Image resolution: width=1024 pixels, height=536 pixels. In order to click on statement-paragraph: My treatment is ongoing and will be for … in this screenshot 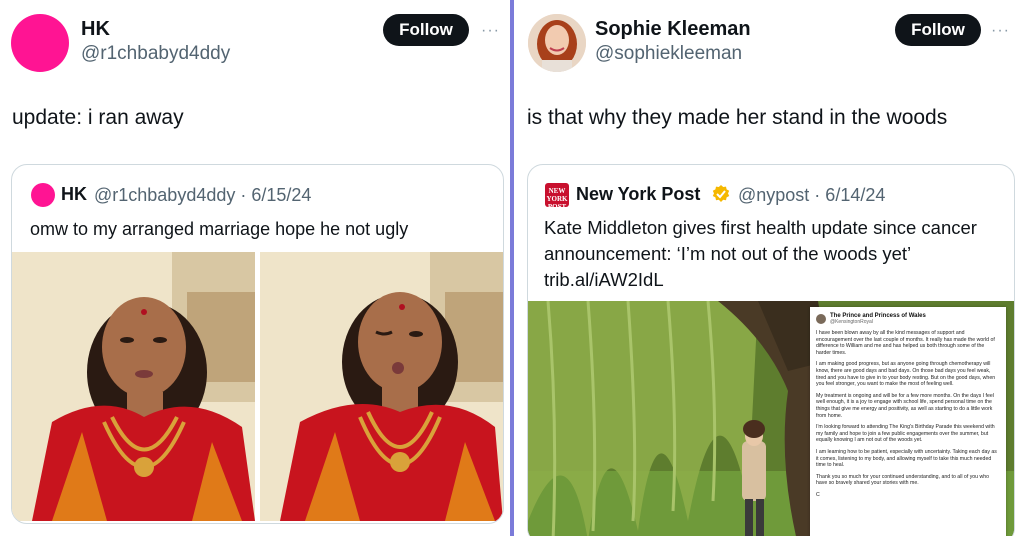, I will do `click(905, 405)`.